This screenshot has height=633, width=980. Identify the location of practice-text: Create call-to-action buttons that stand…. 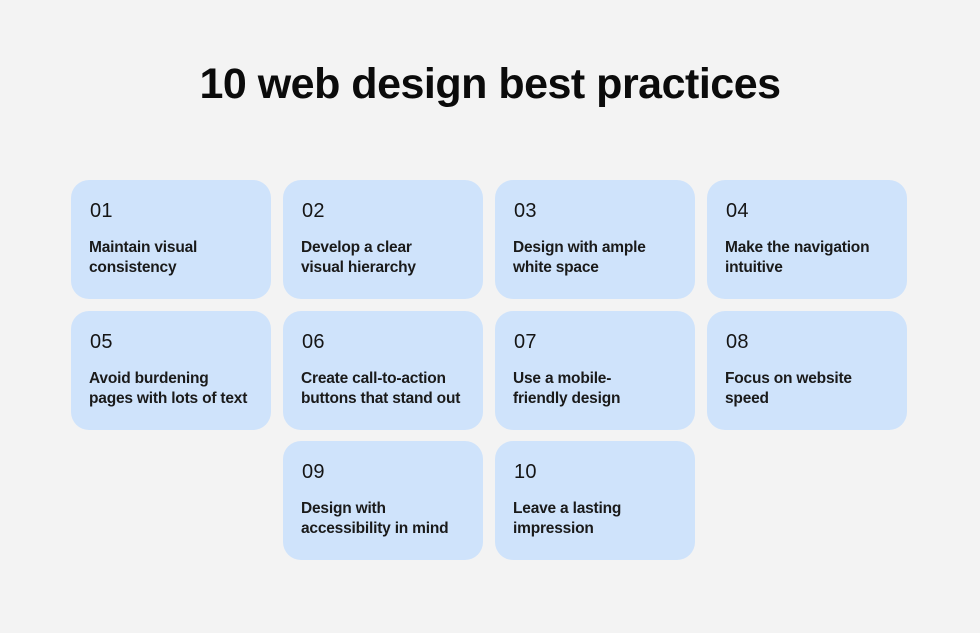
(391, 389).